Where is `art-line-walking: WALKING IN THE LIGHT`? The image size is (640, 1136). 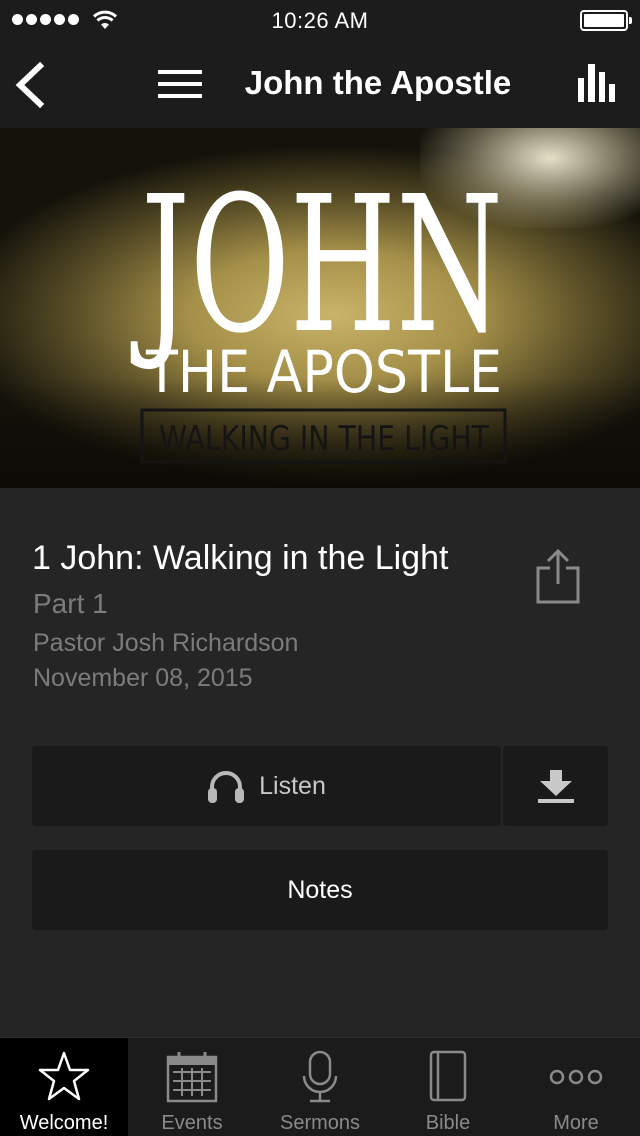
art-line-walking: WALKING IN THE LIGHT is located at coordinates (324, 439).